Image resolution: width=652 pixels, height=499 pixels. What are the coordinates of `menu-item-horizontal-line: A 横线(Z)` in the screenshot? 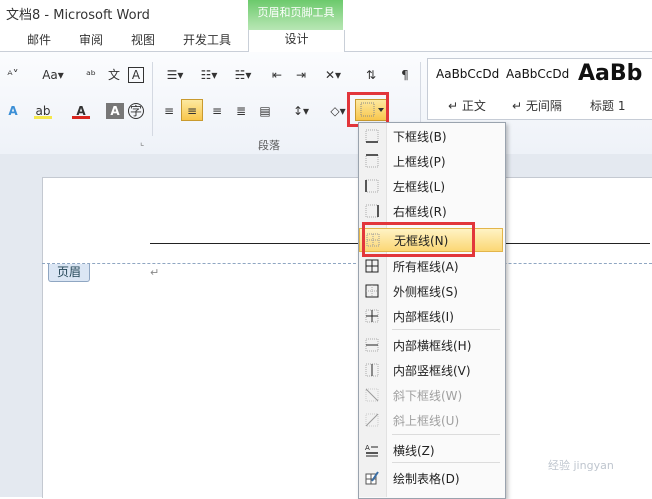 It's located at (431, 450).